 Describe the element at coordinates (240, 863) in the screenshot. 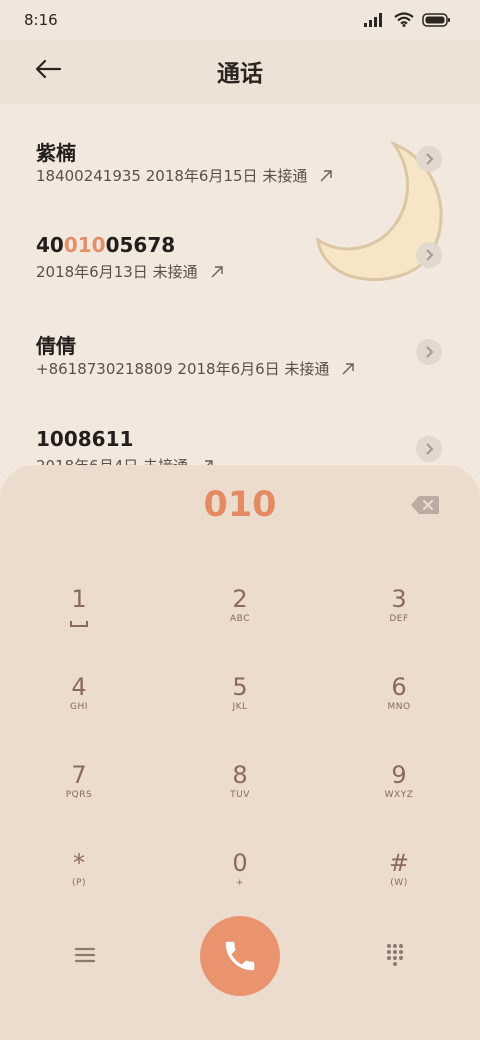

I see `key-digit: 0` at that location.